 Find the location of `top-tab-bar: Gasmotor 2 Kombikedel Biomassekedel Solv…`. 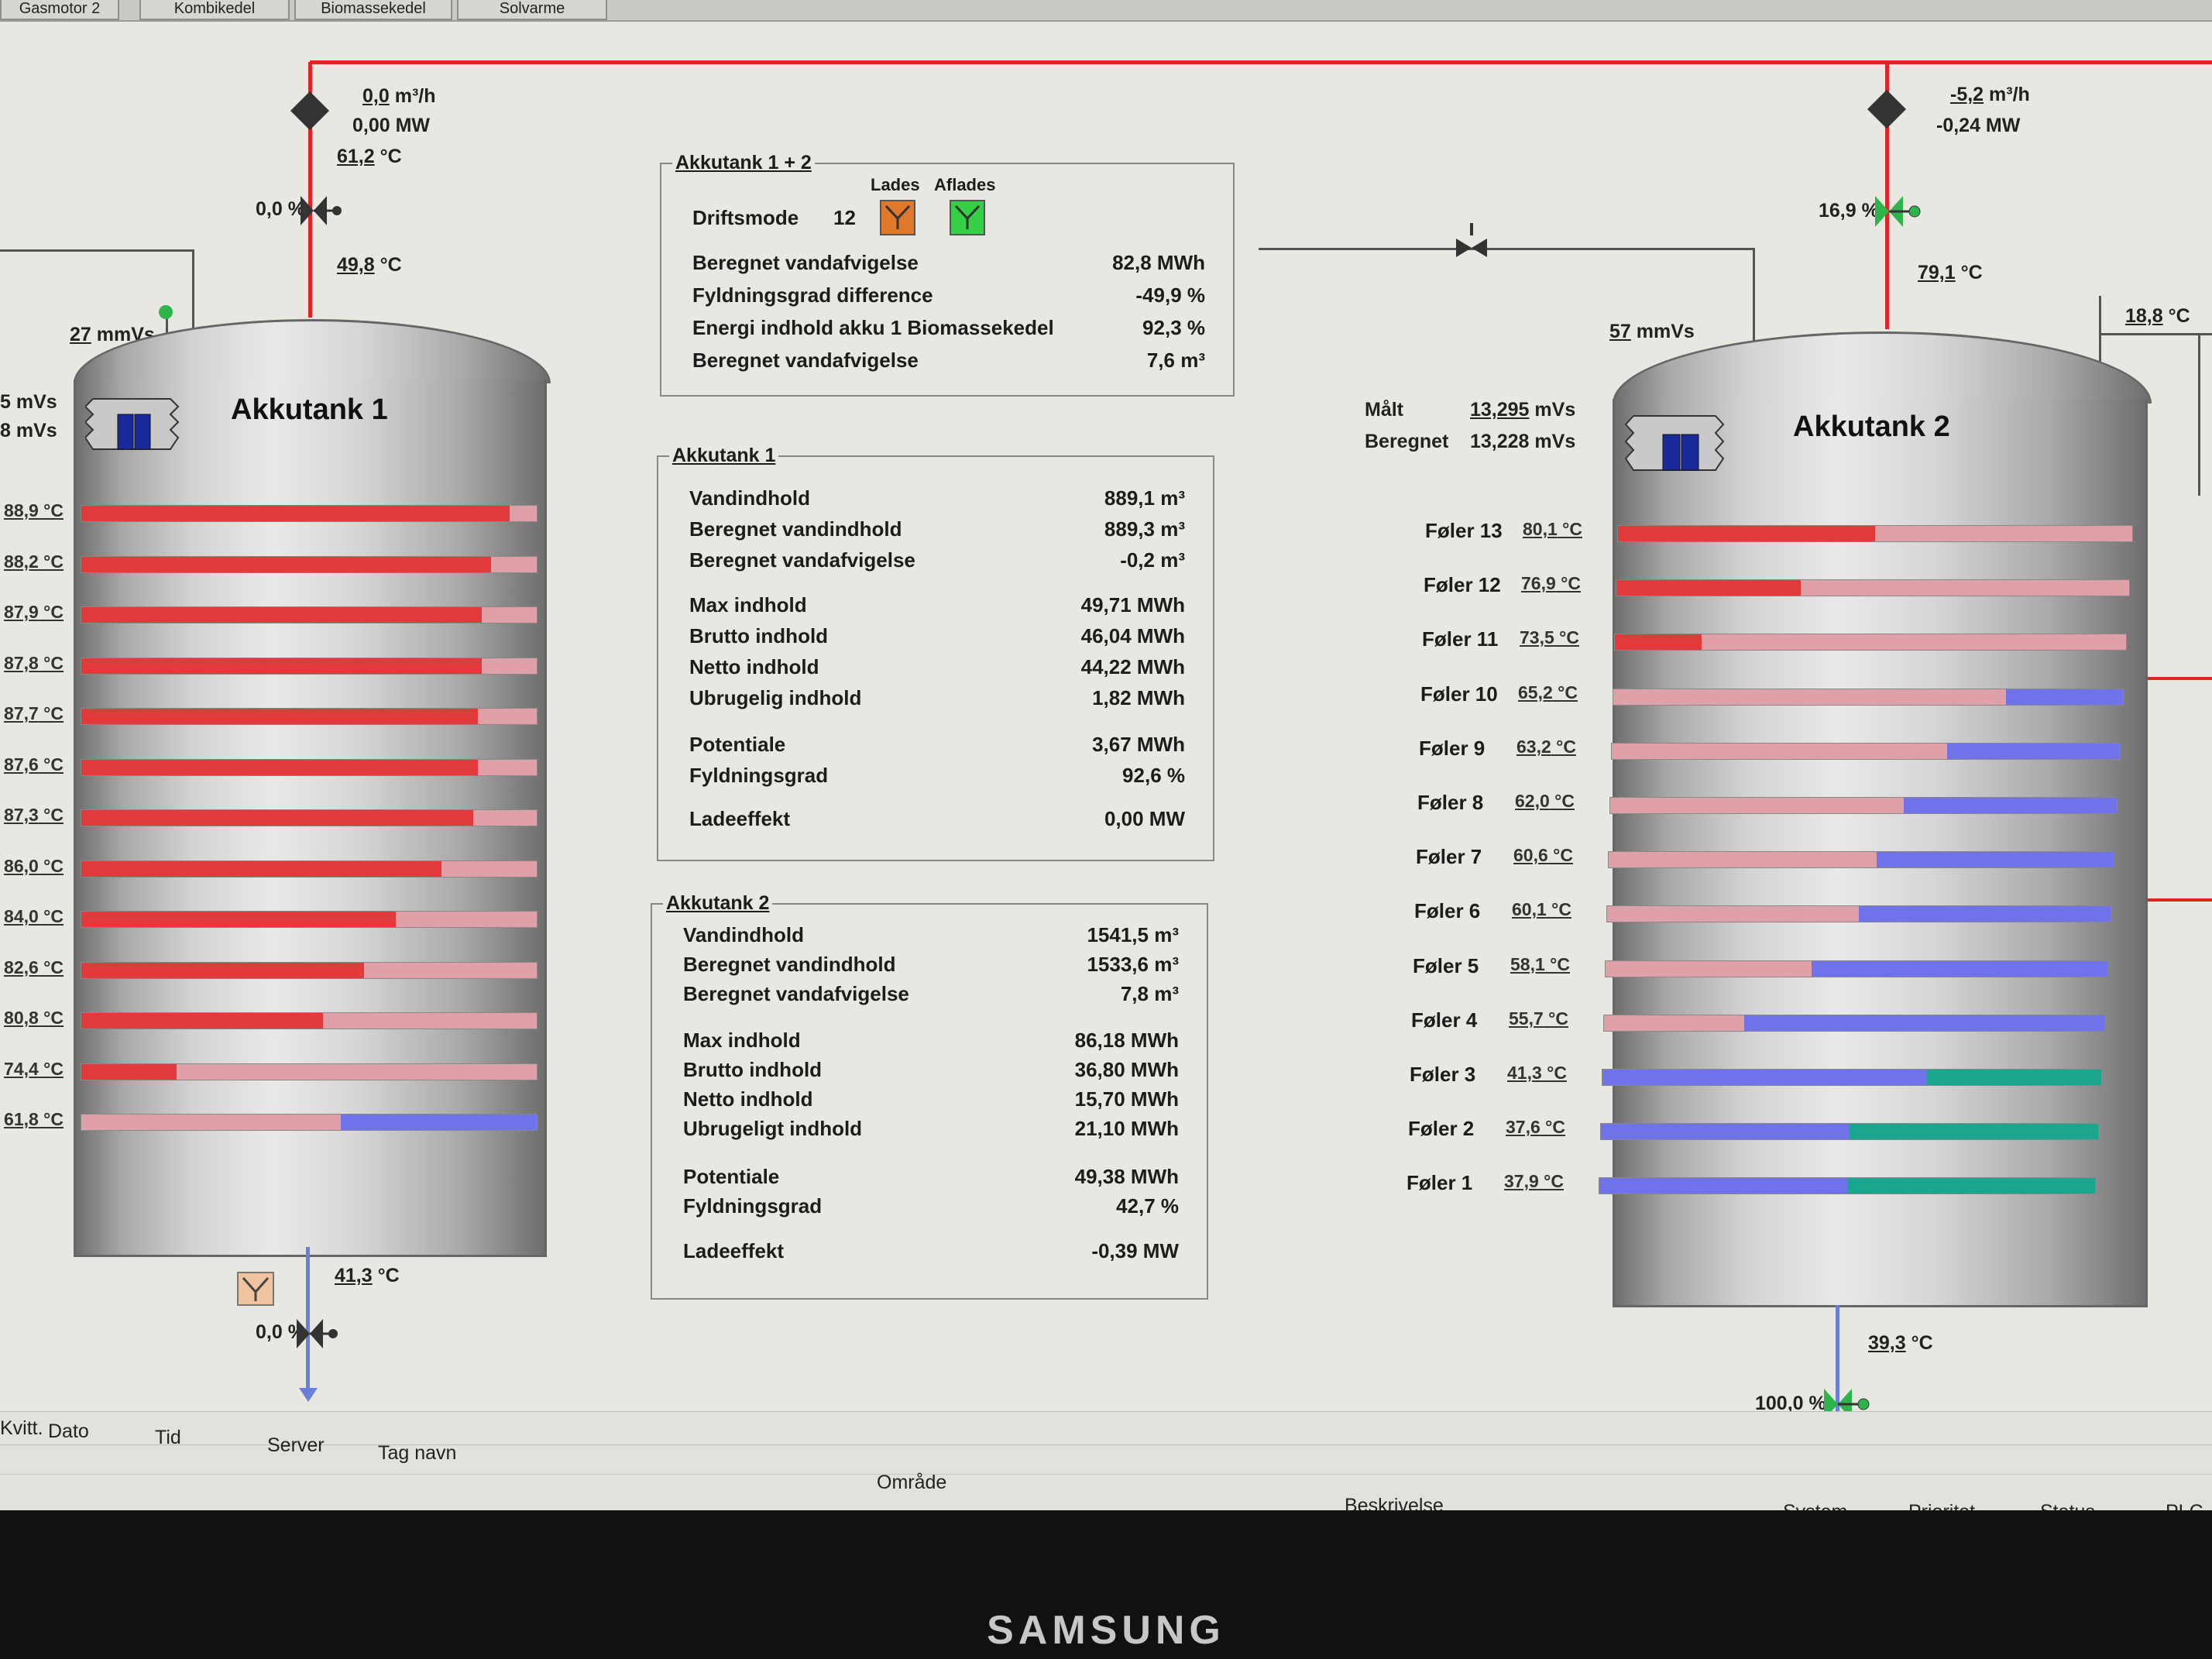

top-tab-bar: Gasmotor 2 Kombikedel Biomassekedel Solv… is located at coordinates (1106, 11).